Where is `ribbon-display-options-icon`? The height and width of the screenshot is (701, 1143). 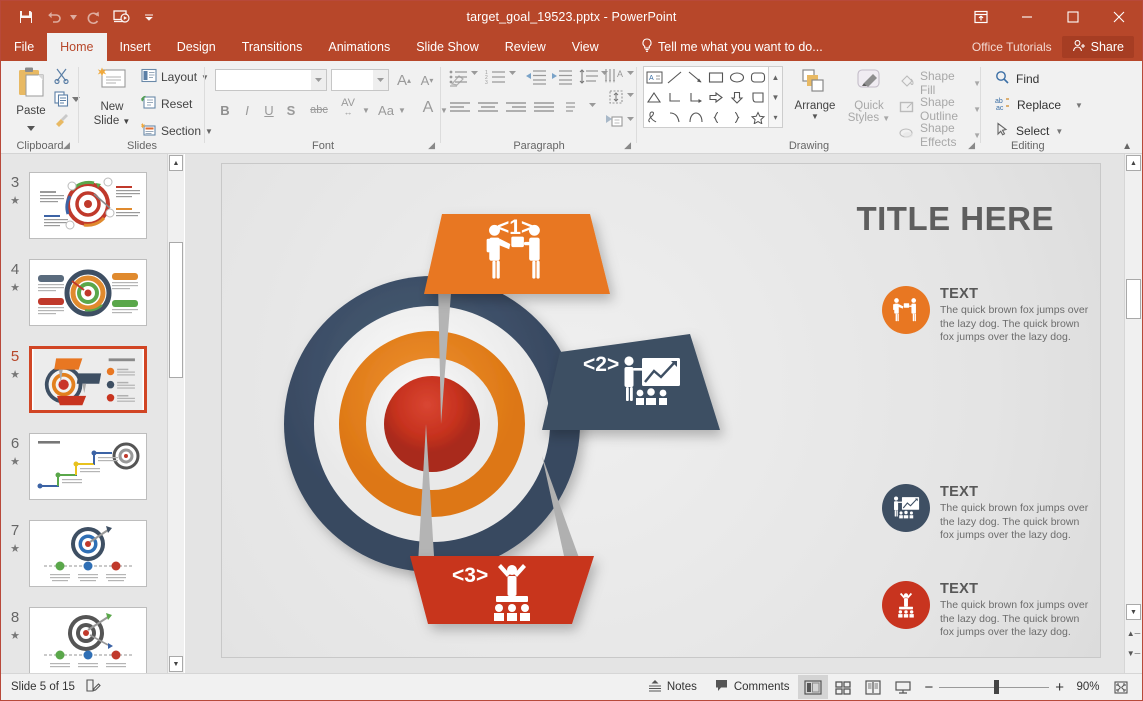 ribbon-display-options-icon is located at coordinates (981, 17).